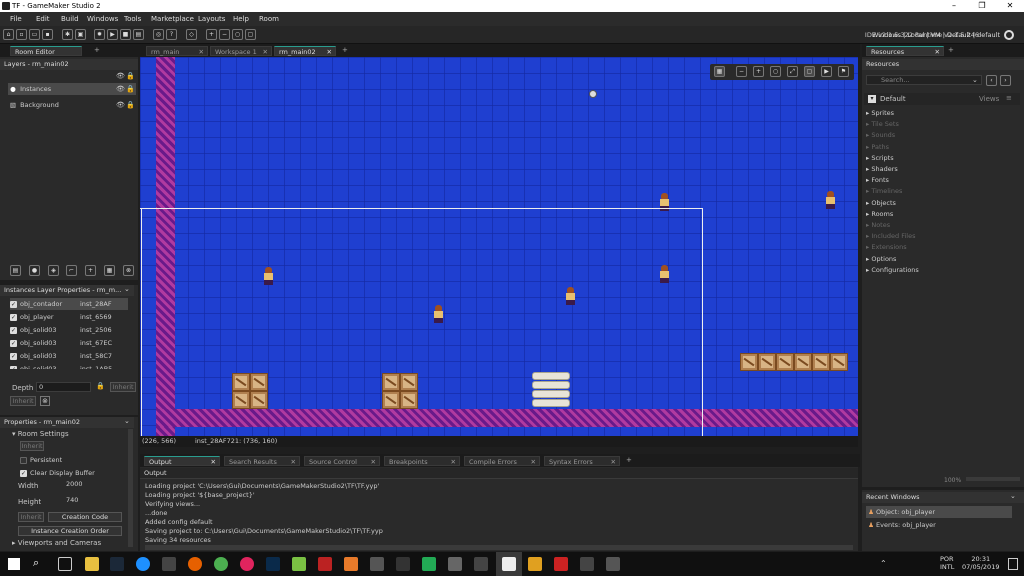  I want to click on notification-icon, so click(1013, 564).